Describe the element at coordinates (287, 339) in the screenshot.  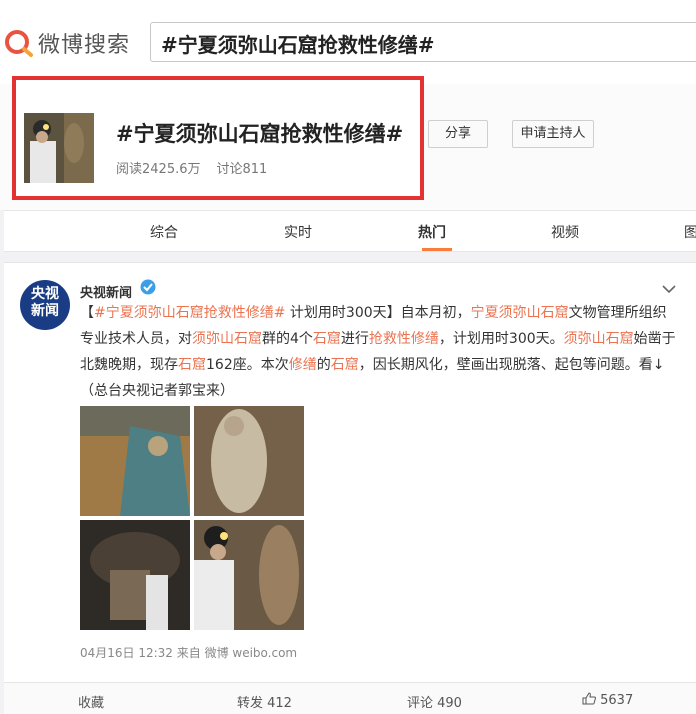
I see `post-text-segment: 群的4个` at that location.